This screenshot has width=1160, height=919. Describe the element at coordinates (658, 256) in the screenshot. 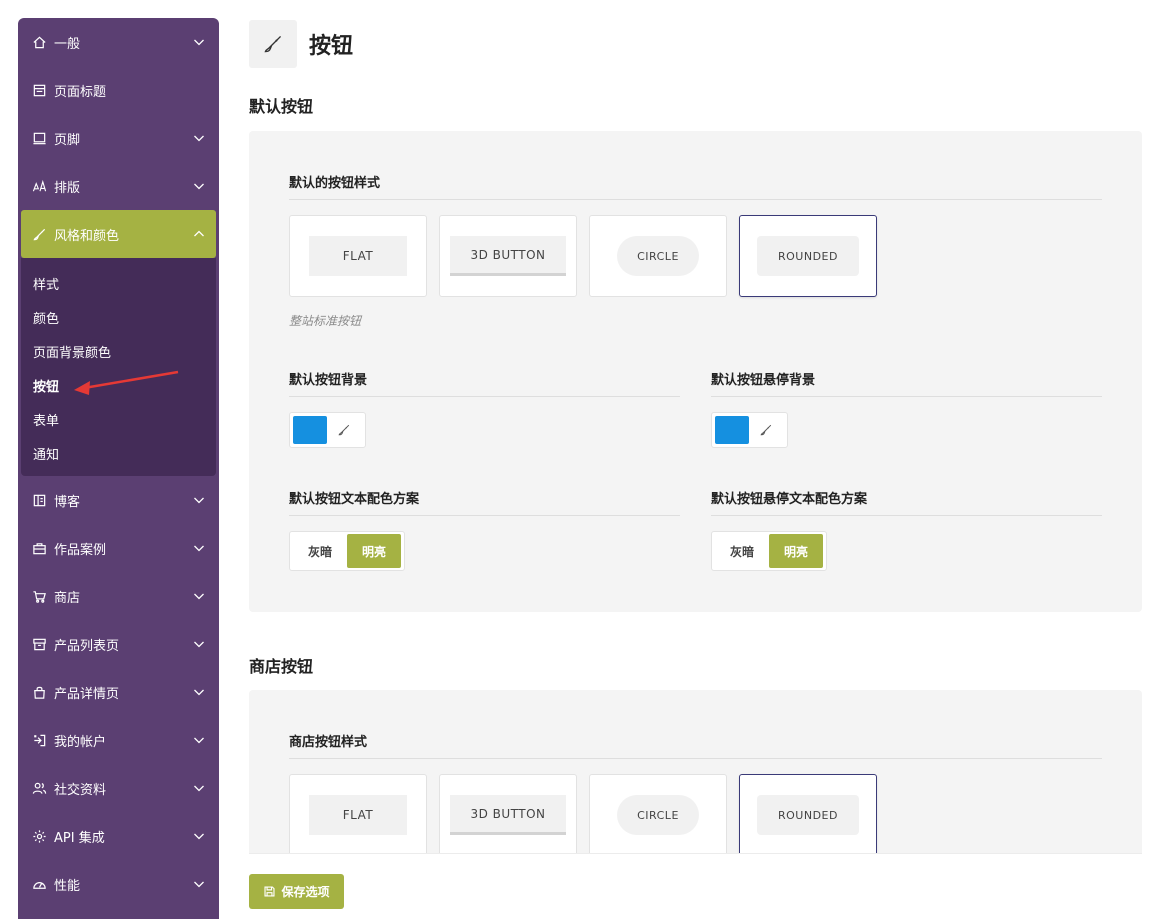

I see `style-option-circle: CIRCLE` at that location.